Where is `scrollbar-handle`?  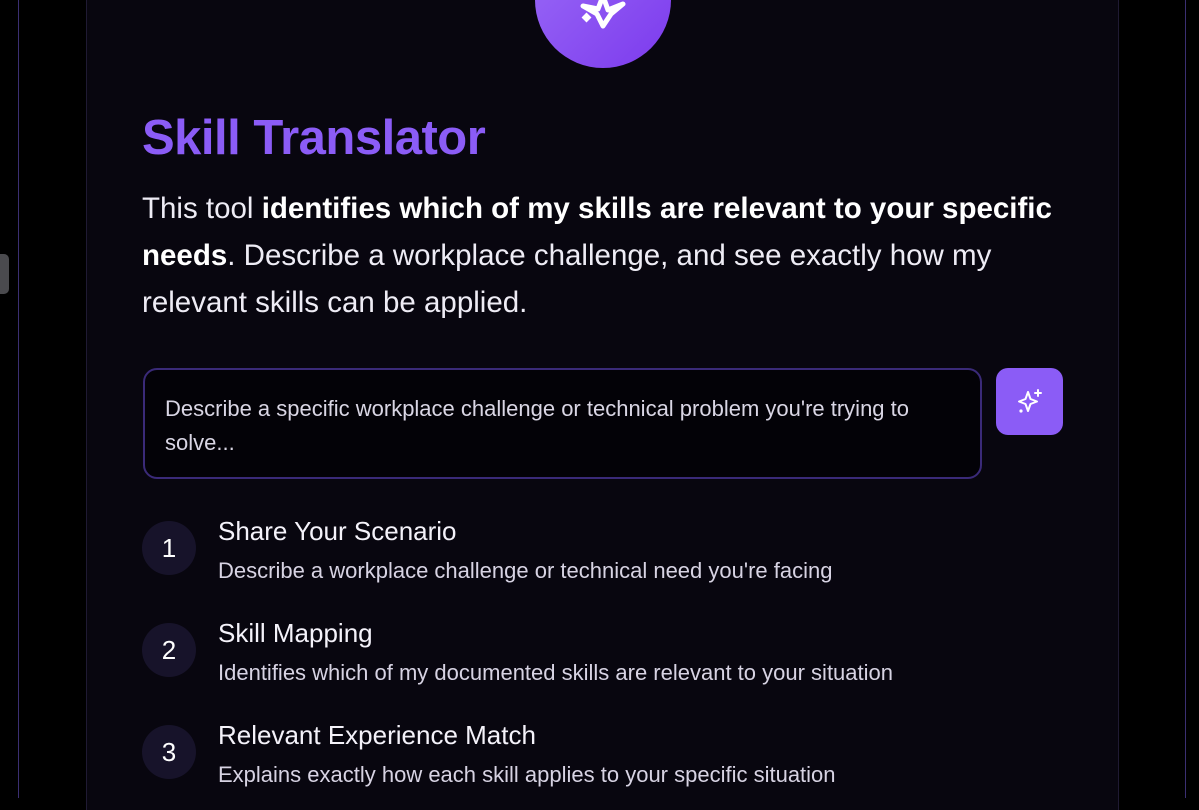 scrollbar-handle is located at coordinates (4, 274).